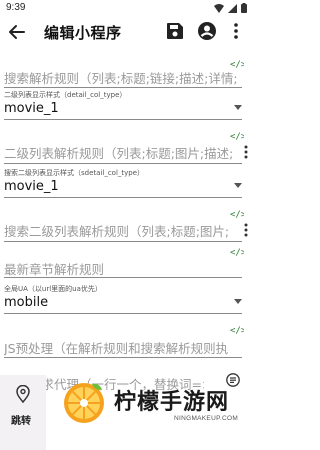 This screenshot has height=450, width=320. Describe the element at coordinates (172, 402) in the screenshot. I see `watermark-brand: 柠檬手游网` at that location.